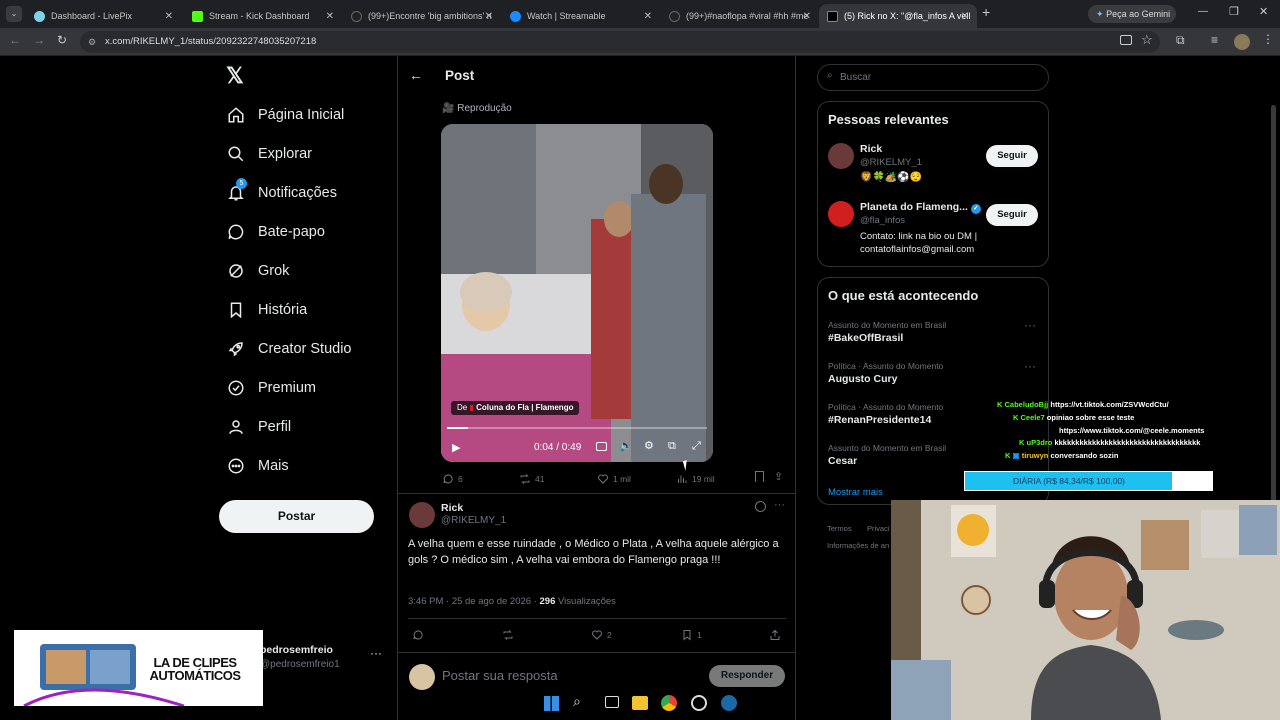 The height and width of the screenshot is (720, 1280). What do you see at coordinates (285, 115) in the screenshot?
I see `nav-item-home: Página Inicial` at bounding box center [285, 115].